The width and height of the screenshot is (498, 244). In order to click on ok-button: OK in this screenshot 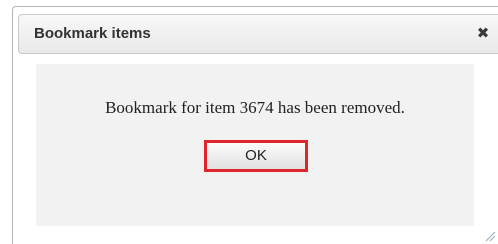, I will do `click(256, 156)`.